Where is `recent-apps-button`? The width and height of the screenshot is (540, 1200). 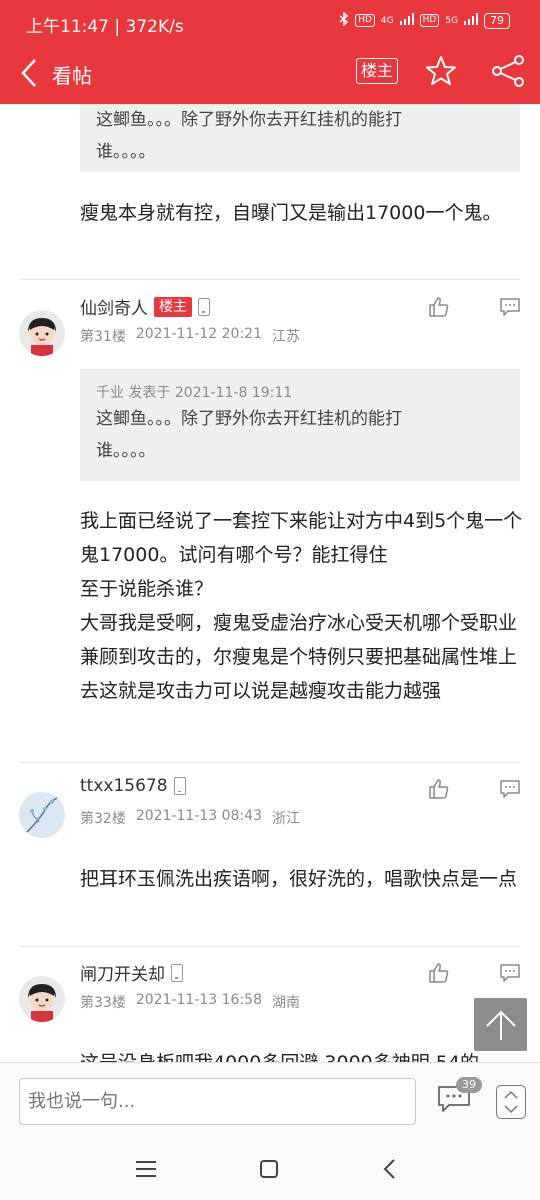 recent-apps-button is located at coordinates (146, 1169).